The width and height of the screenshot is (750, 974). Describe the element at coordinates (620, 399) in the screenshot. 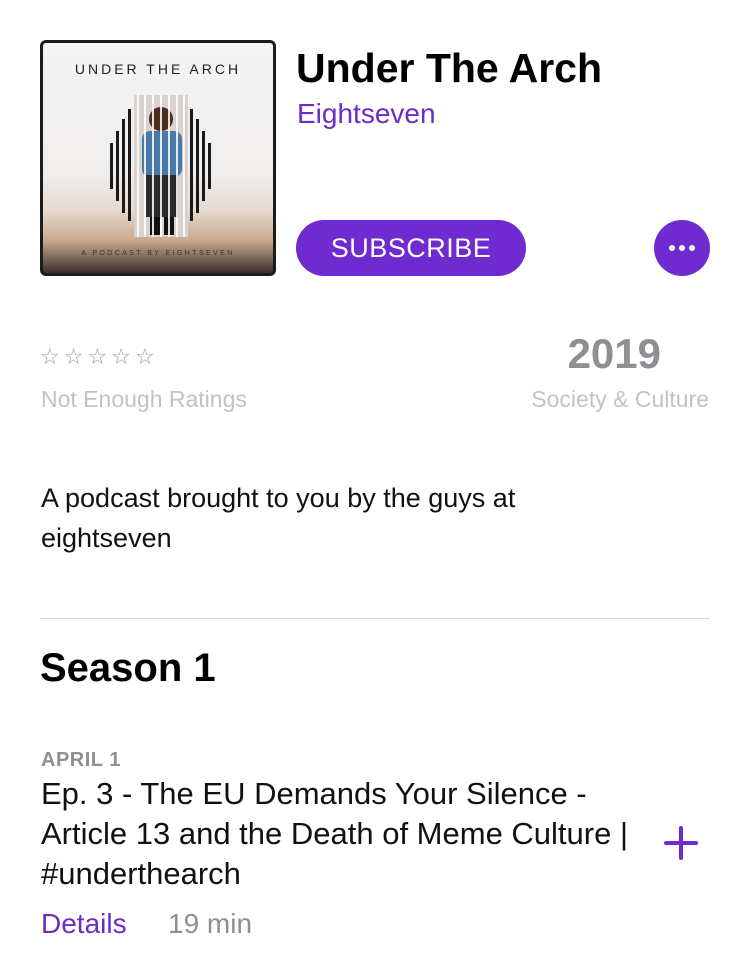

I see `genre-label: Society & Culture` at that location.